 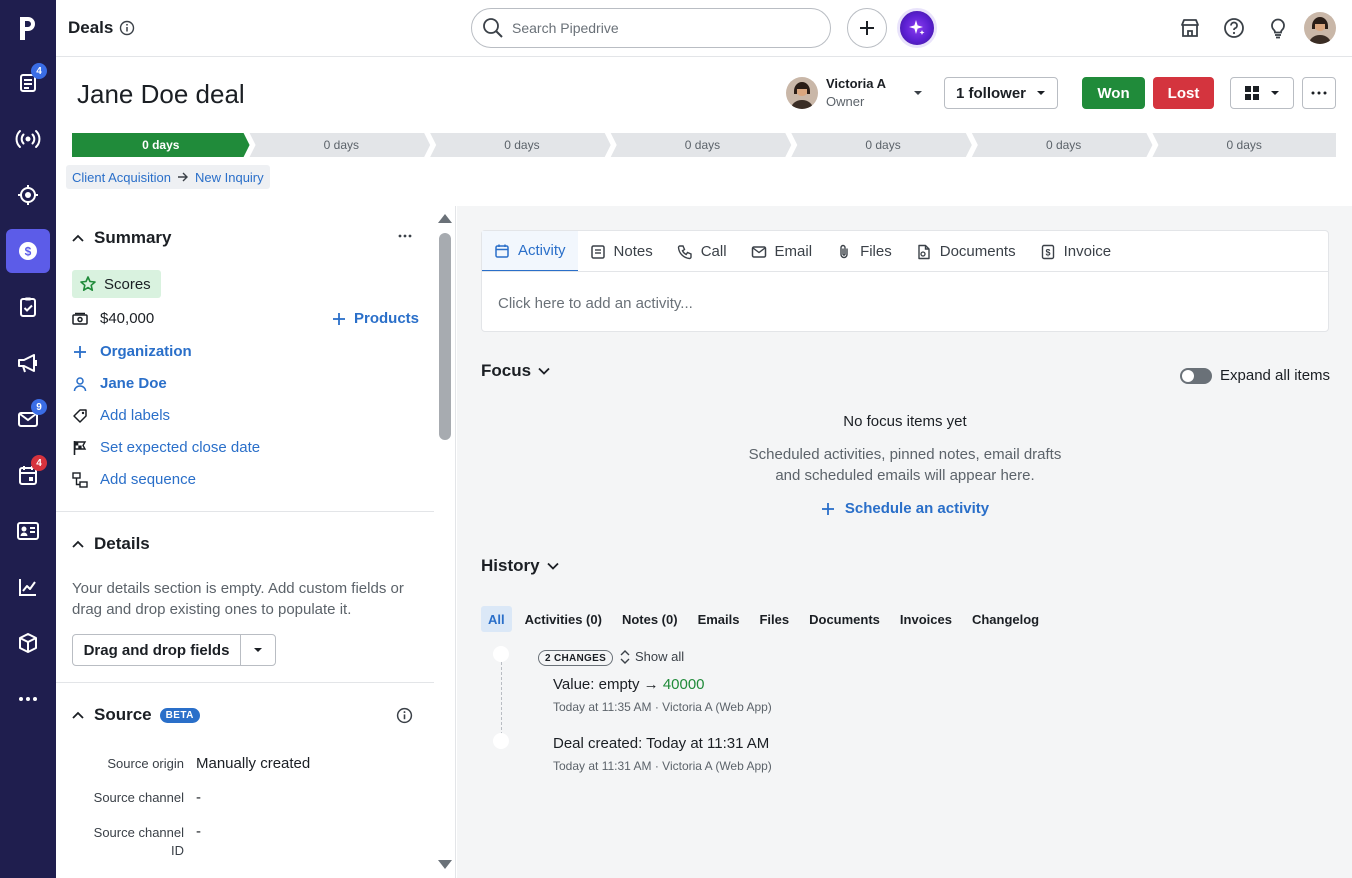 I want to click on more-horizontal-icon, so click(x=405, y=236).